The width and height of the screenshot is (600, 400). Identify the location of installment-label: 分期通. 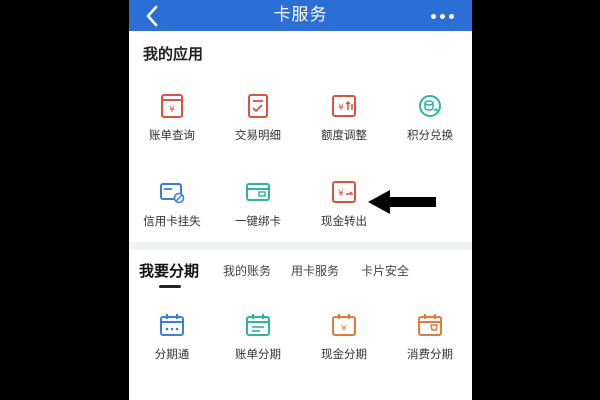
(172, 354).